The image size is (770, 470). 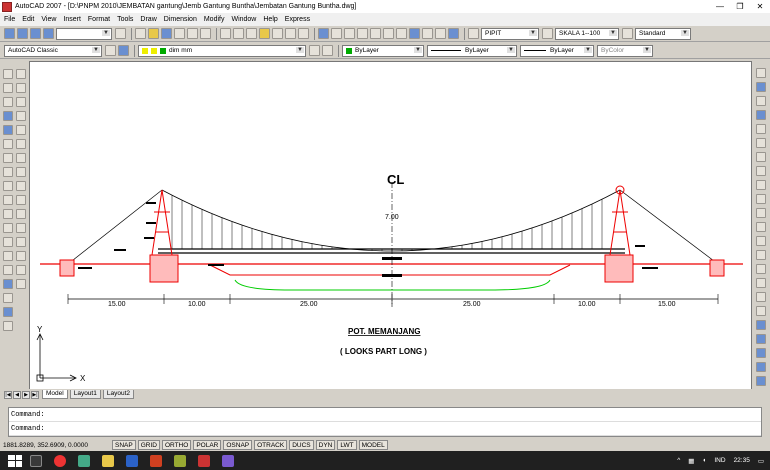 What do you see at coordinates (125, 19) in the screenshot?
I see `menu-tools: Tools` at bounding box center [125, 19].